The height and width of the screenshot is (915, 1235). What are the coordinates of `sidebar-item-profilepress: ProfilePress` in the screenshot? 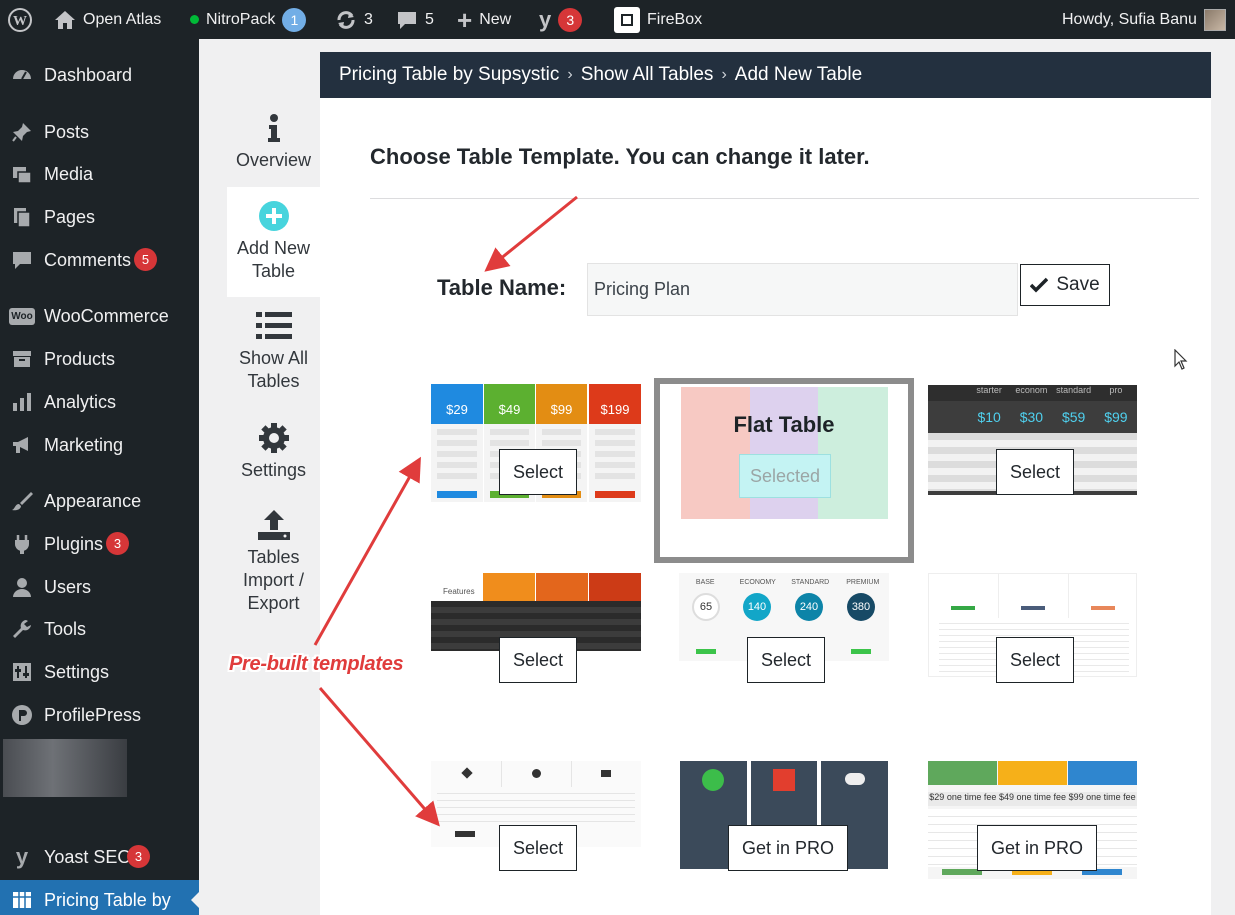 It's located at (99, 715).